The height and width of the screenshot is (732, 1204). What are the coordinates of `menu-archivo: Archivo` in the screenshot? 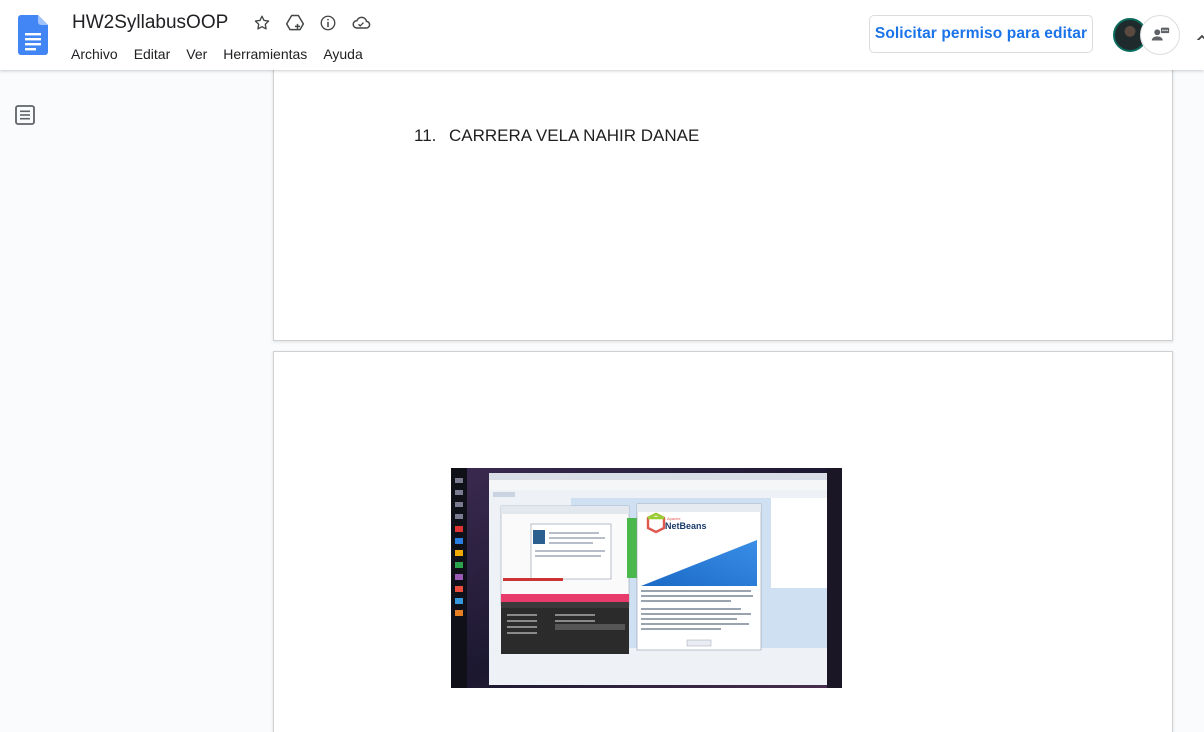 It's located at (94, 54).